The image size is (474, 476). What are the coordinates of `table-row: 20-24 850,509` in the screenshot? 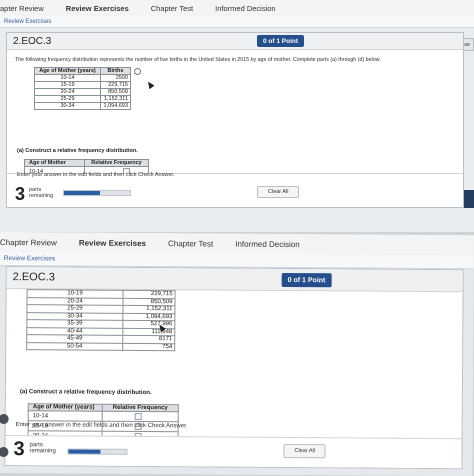 It's located at (82, 92).